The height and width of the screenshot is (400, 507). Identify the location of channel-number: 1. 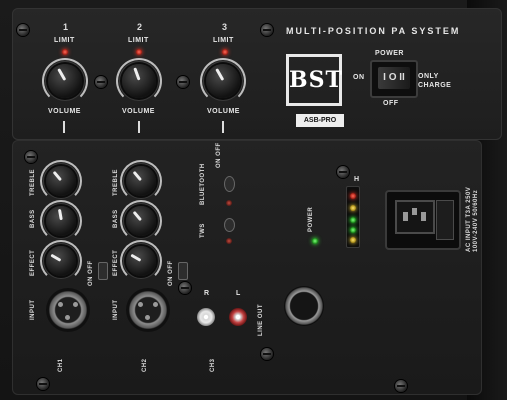
(66, 27).